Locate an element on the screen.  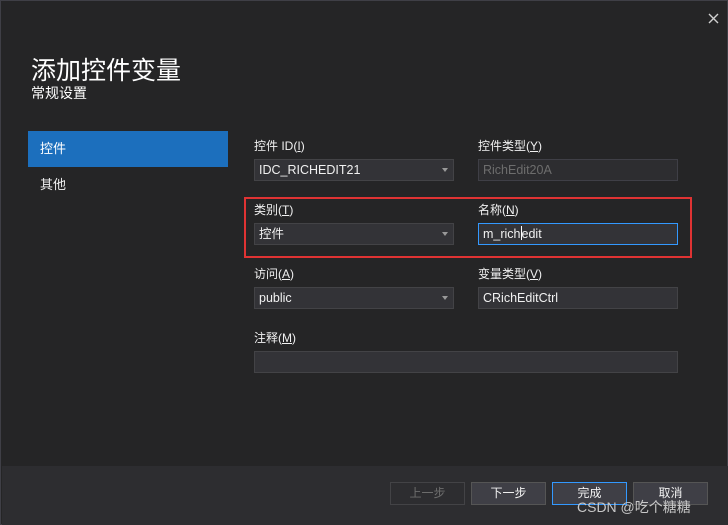
access-combo: public is located at coordinates (354, 298).